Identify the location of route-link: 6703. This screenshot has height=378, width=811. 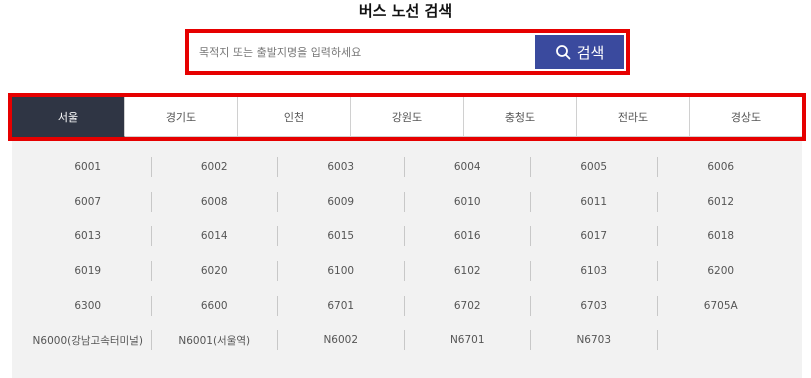
(594, 305).